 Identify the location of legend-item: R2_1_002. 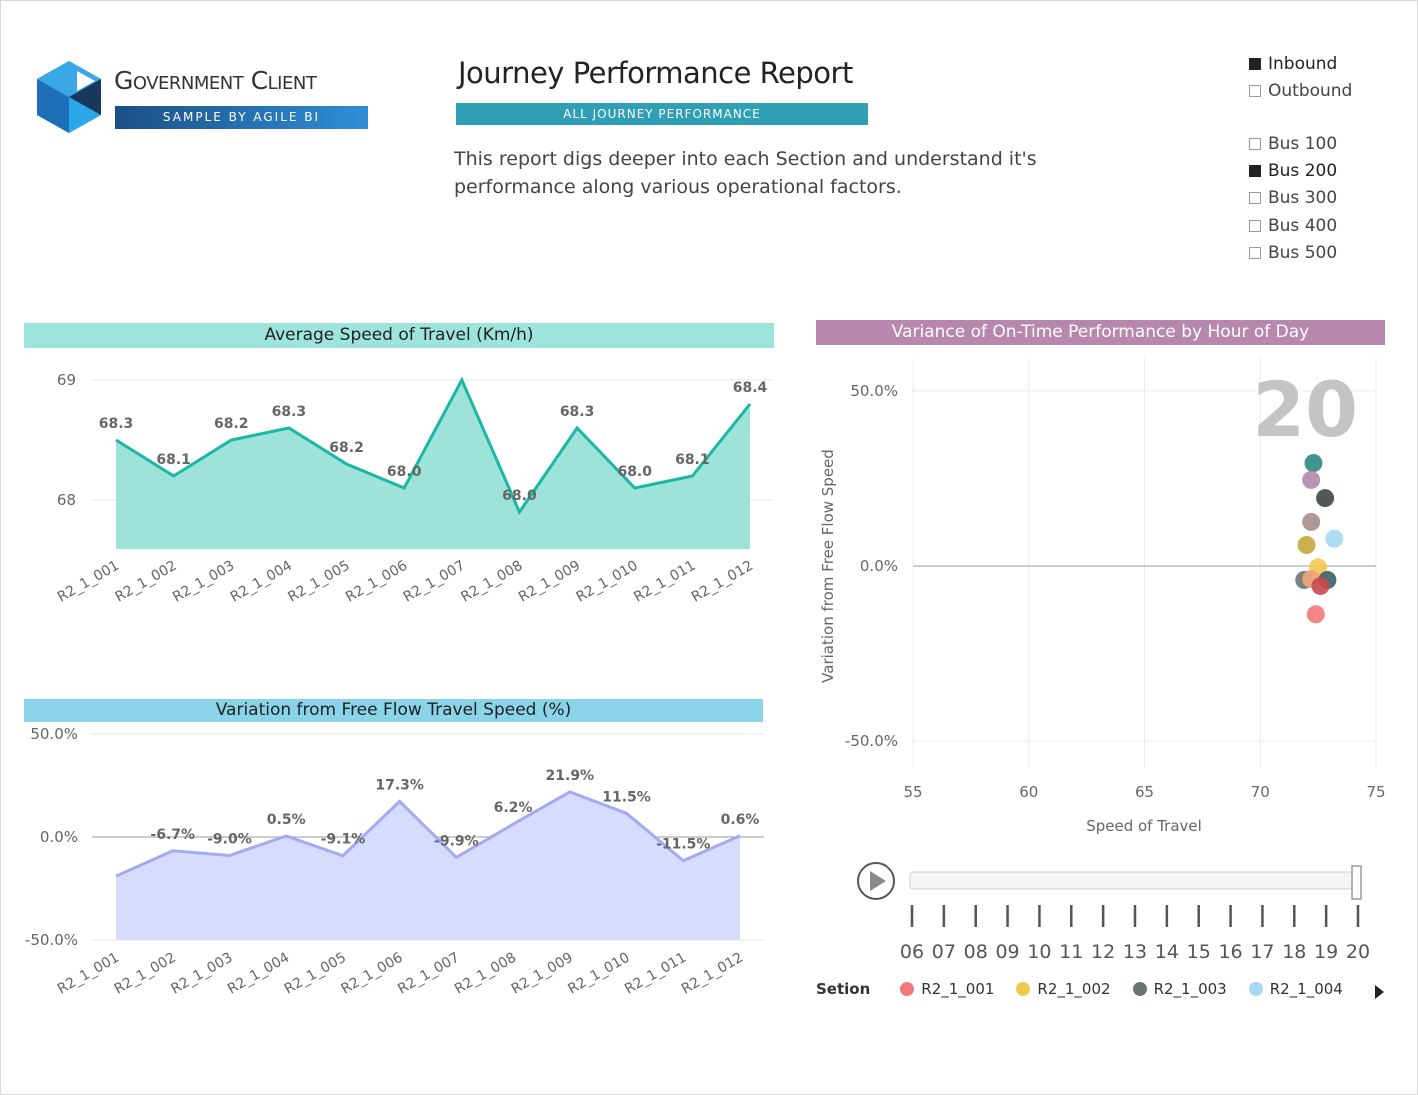
(1063, 989).